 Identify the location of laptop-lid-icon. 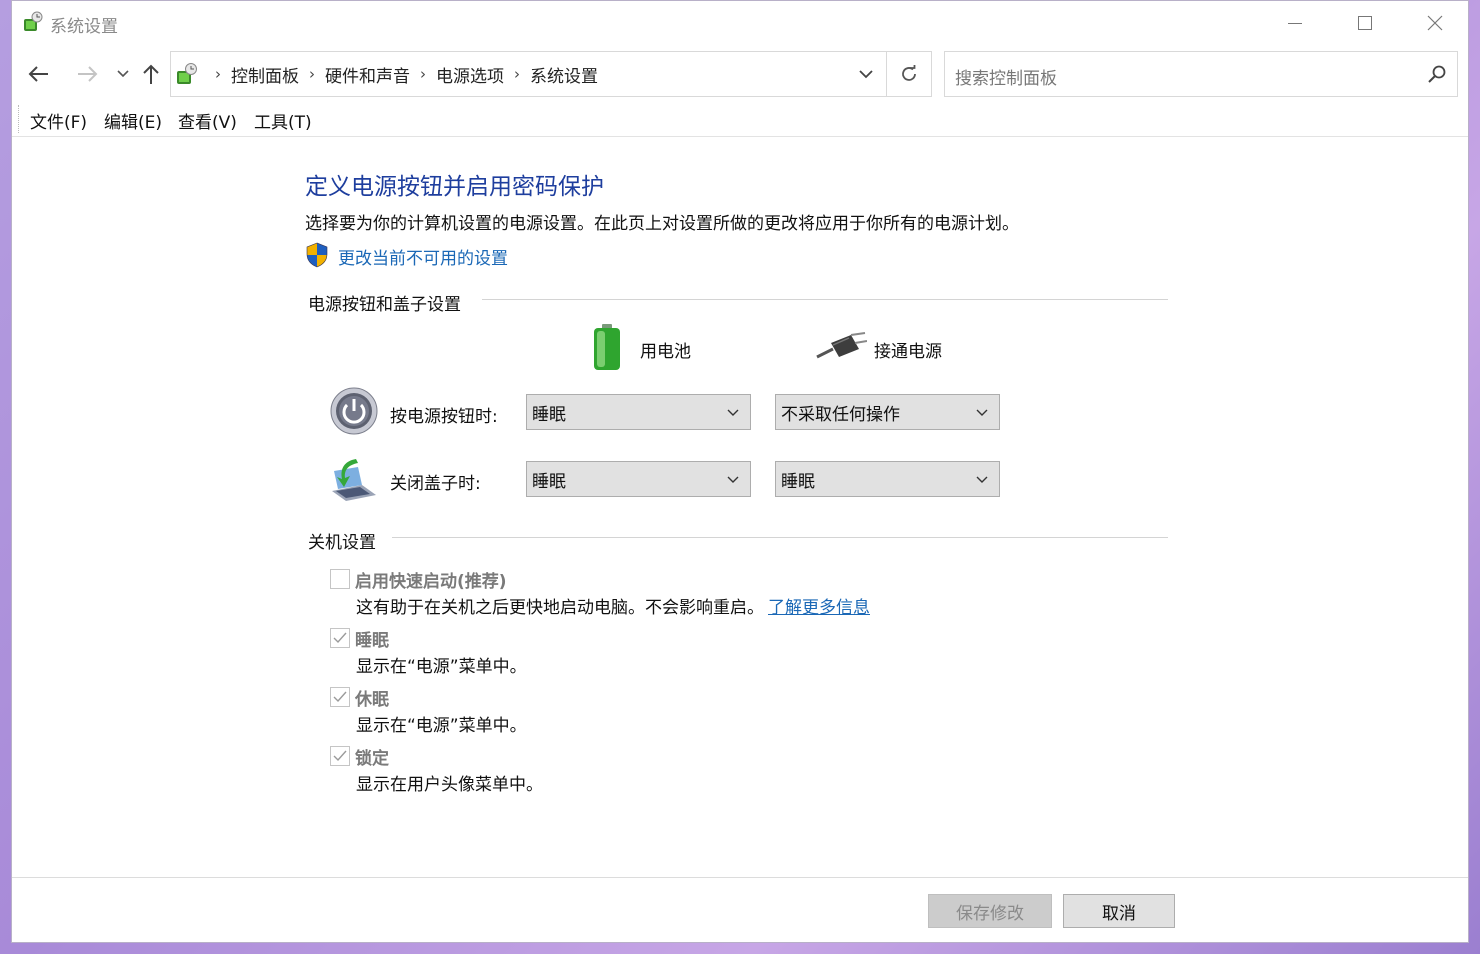
(354, 480).